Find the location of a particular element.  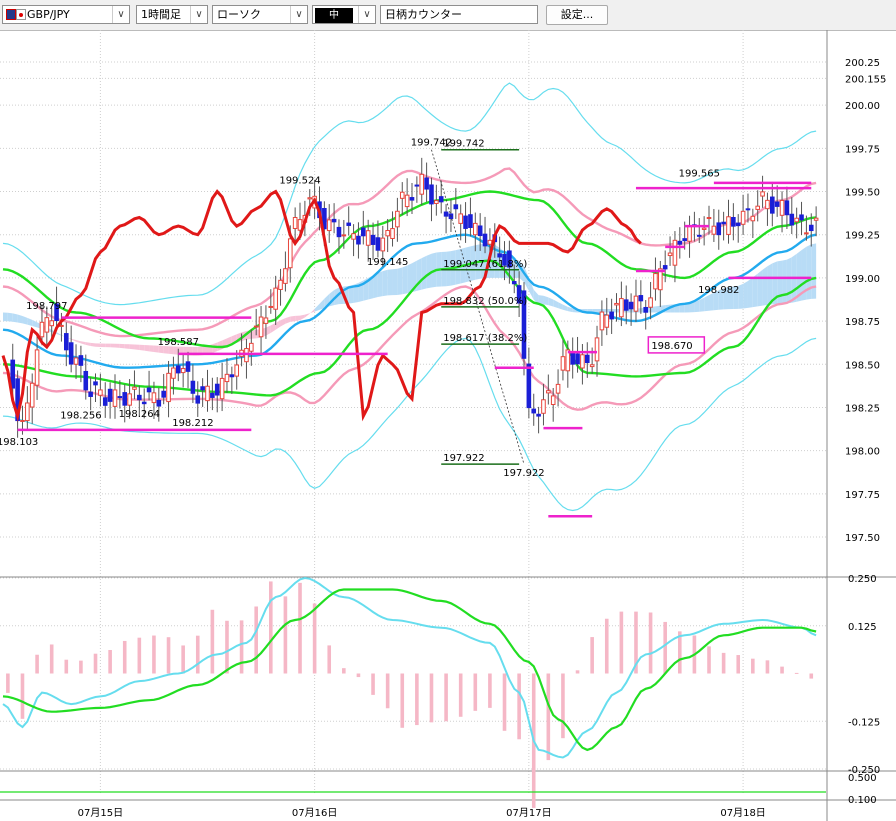

timeframe-select: 1時間足 ∨ is located at coordinates (172, 14).